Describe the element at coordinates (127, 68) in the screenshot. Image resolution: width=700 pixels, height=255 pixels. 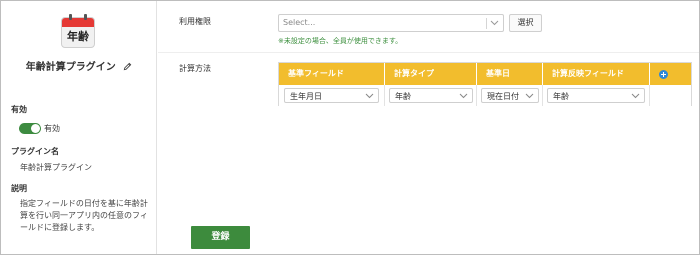
I see `pencil-icon` at that location.